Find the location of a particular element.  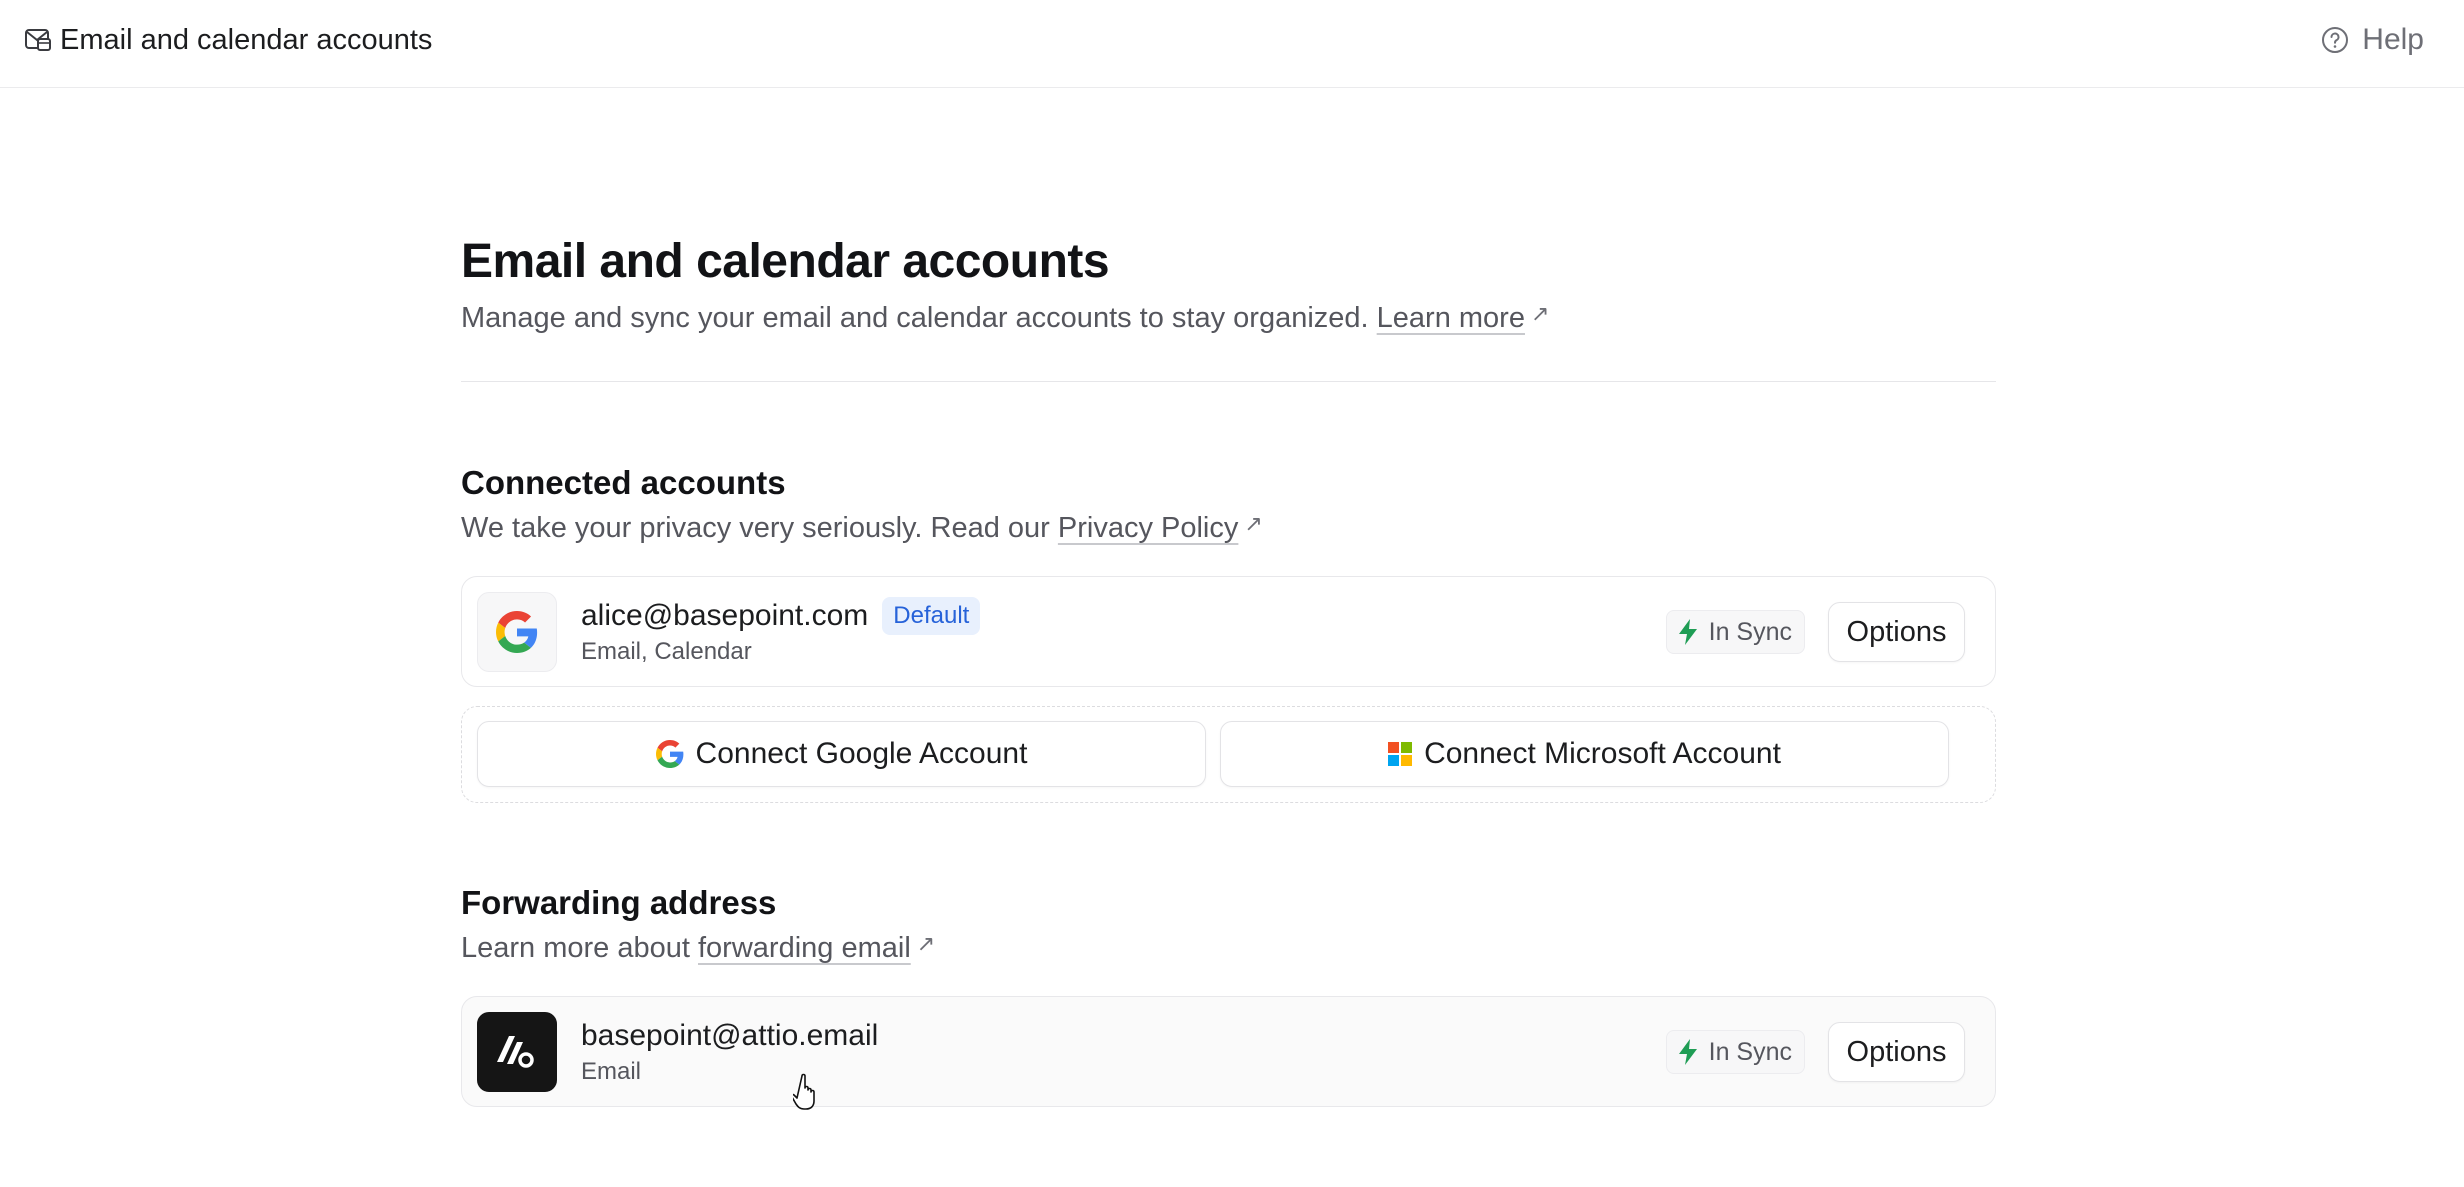

help-button: Help is located at coordinates (2372, 40).